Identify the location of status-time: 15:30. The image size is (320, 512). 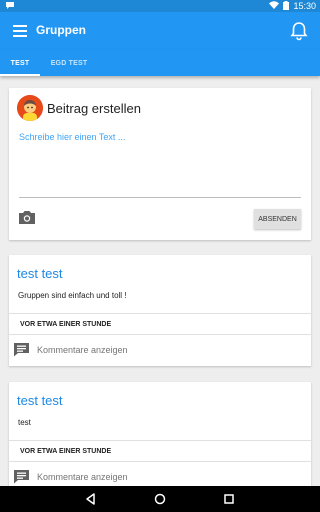
(304, 6).